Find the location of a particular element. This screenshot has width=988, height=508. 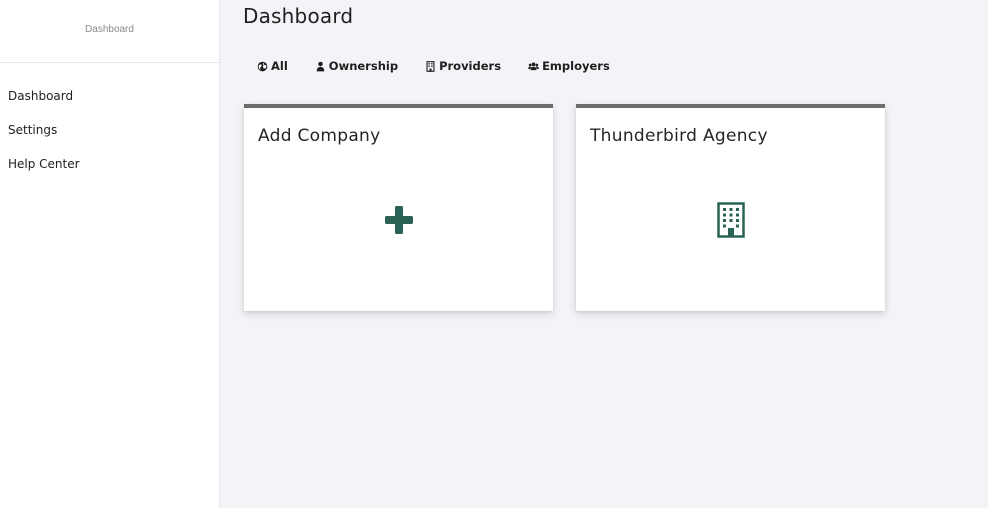

filter-all-label: All is located at coordinates (279, 66).